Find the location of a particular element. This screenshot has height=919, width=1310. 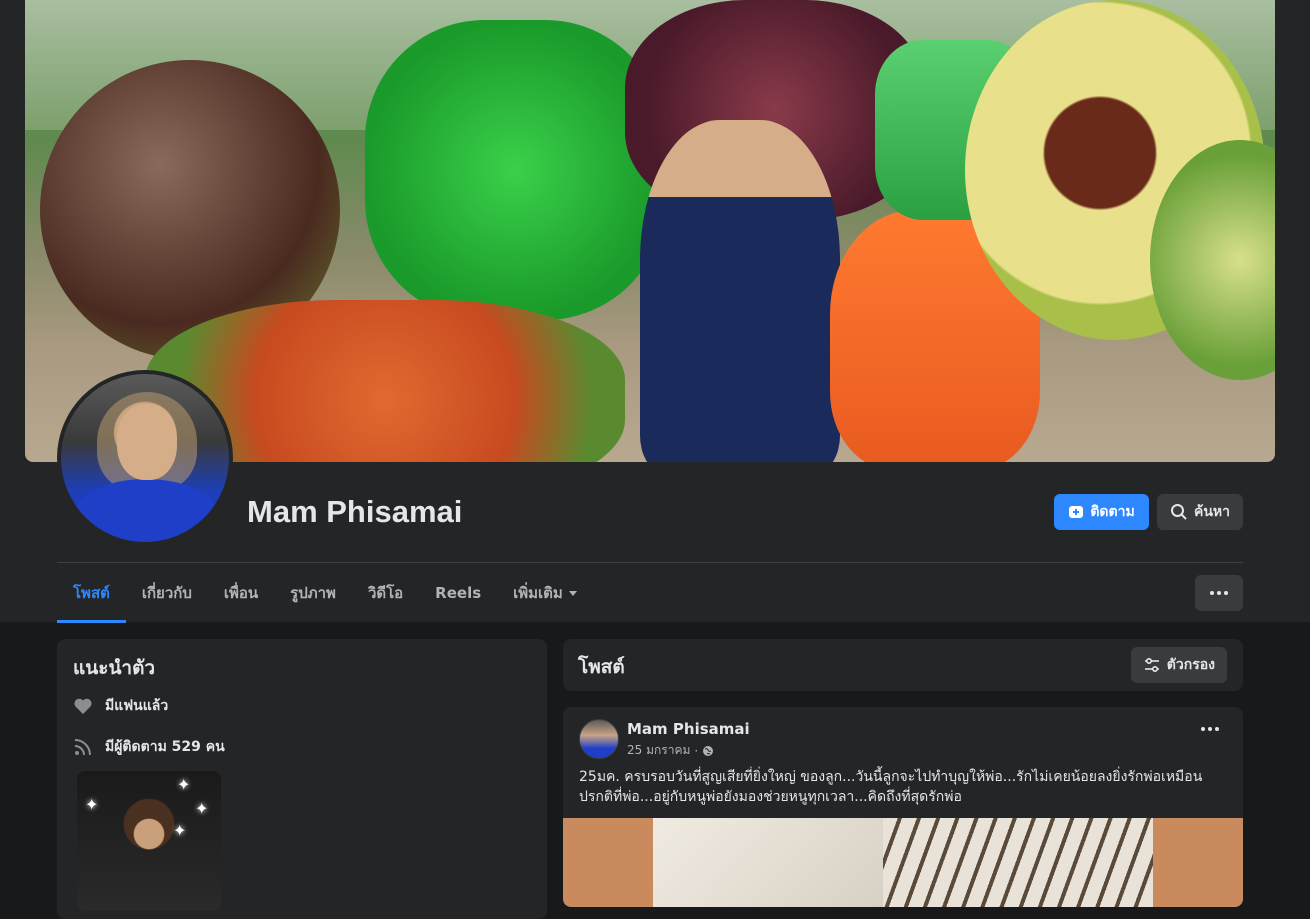

tab-friends: เพื่อน is located at coordinates (241, 593).